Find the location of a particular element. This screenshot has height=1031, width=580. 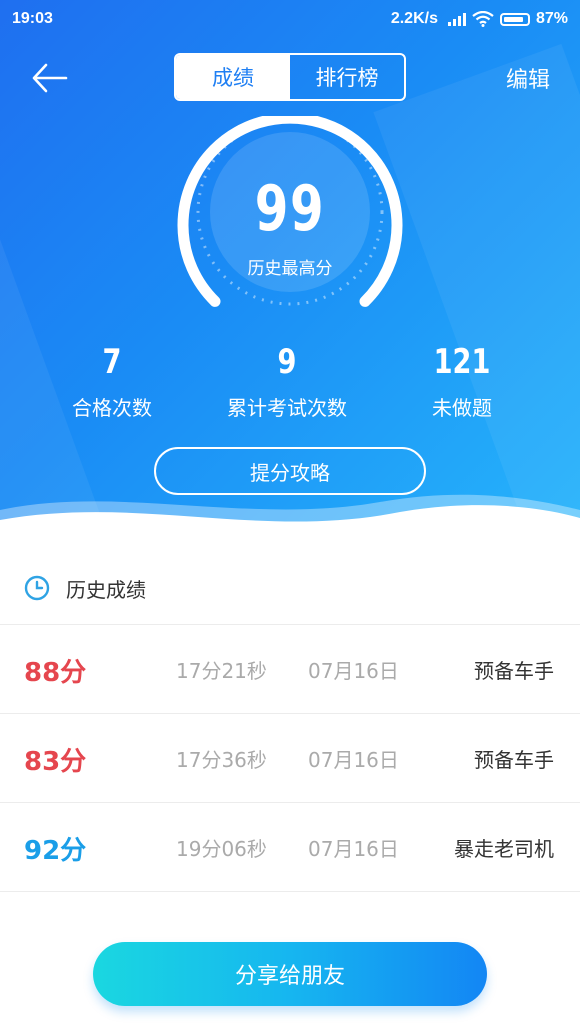

stat-unanswered: 121 未做题 is located at coordinates (462, 381).